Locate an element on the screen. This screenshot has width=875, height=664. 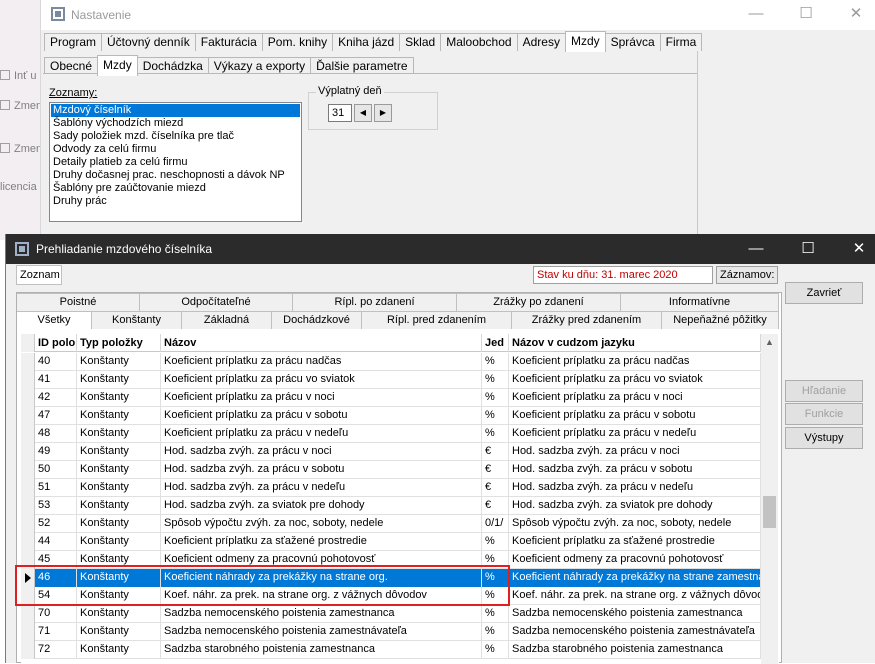
cell-id: 51 is located at coordinates (56, 488).